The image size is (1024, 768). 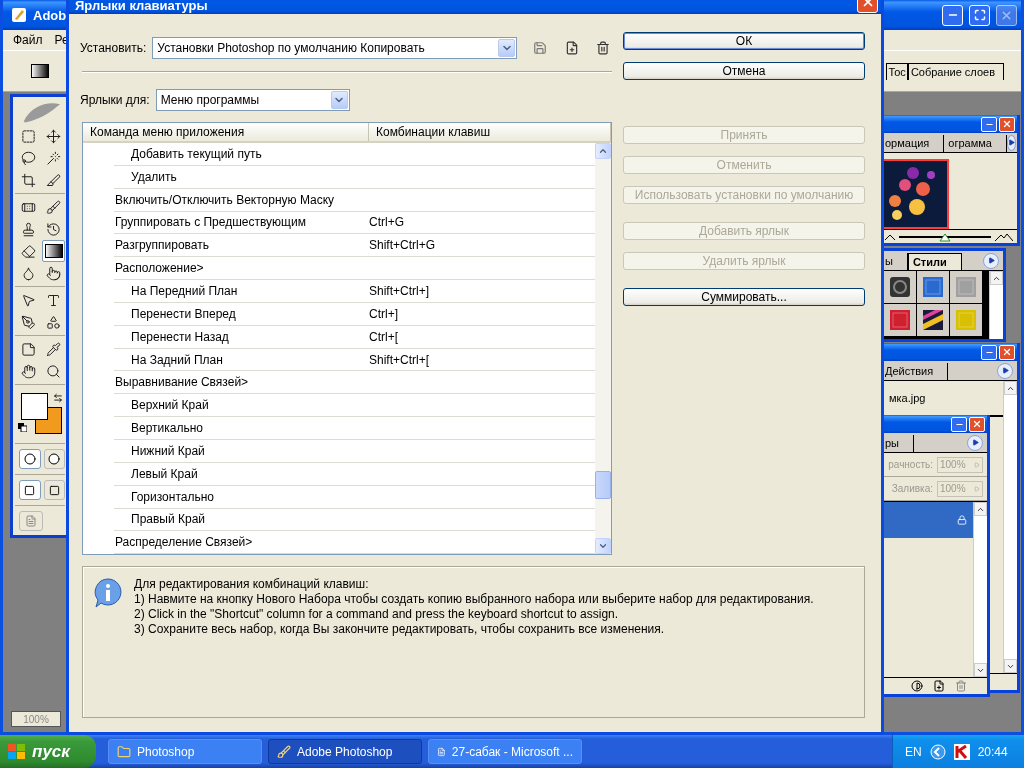 I want to click on shortcut-key: Shift+Ctrl+[, so click(x=399, y=359).